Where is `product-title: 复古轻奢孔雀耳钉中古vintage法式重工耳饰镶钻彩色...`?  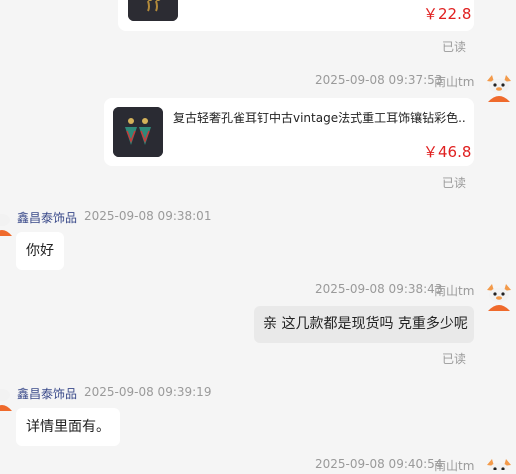 product-title: 复古轻奢孔雀耳钉中古vintage法式重工耳饰镶钻彩色... is located at coordinates (319, 118).